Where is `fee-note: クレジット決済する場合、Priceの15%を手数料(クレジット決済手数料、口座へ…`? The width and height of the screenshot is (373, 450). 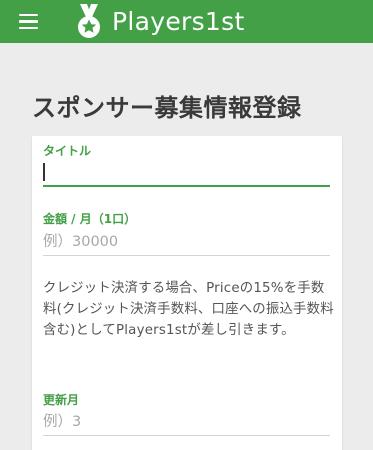
fee-note: クレジット決済する場合、Priceの15%を手数料(クレジット決済手数料、口座へ… is located at coordinates (188, 309).